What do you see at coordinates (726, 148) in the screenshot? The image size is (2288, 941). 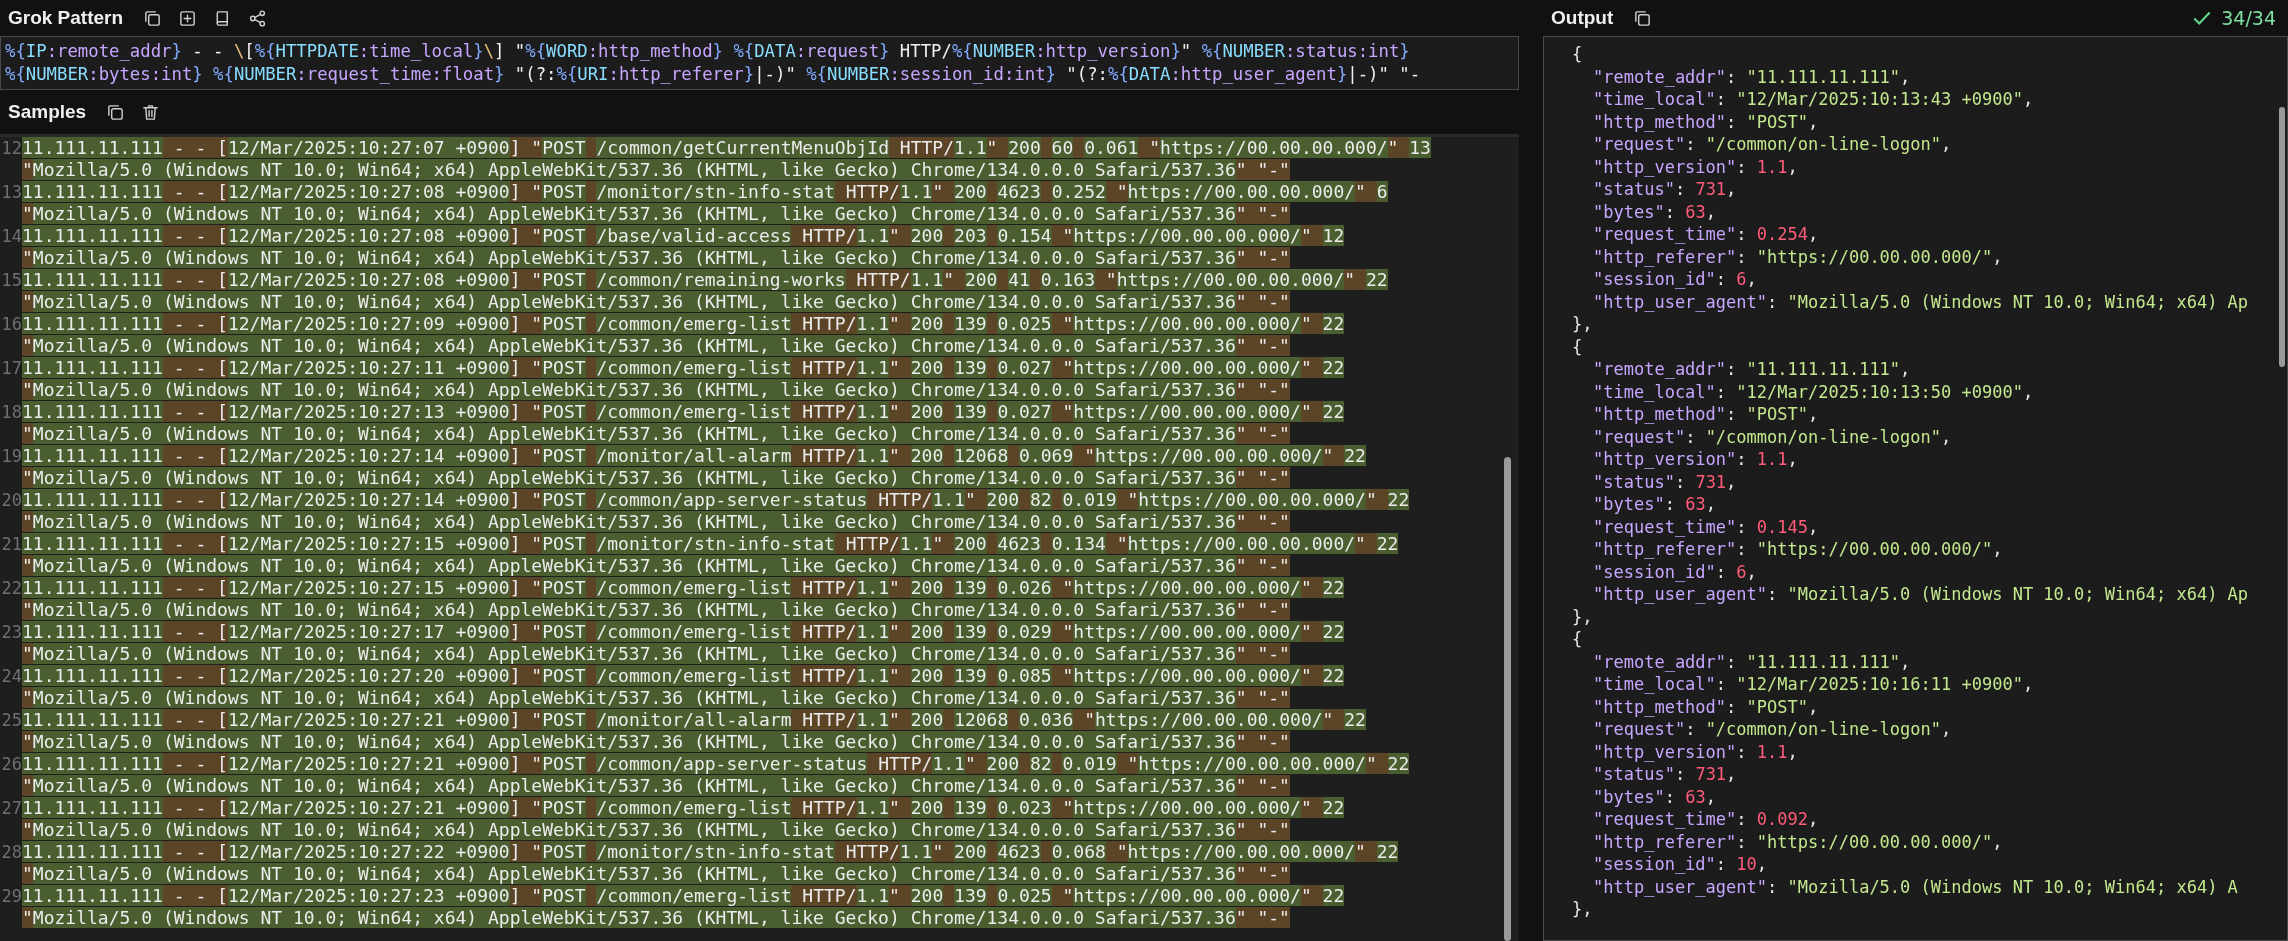 I see `log-line: 11.111.11.111 - - [12/Mar/2025:10:27:07 +0900] "POST /common/getCurrentMenuObjId HTTP/1.1" 200 60 0.061 "https://00.00.00.000/" 13` at bounding box center [726, 148].